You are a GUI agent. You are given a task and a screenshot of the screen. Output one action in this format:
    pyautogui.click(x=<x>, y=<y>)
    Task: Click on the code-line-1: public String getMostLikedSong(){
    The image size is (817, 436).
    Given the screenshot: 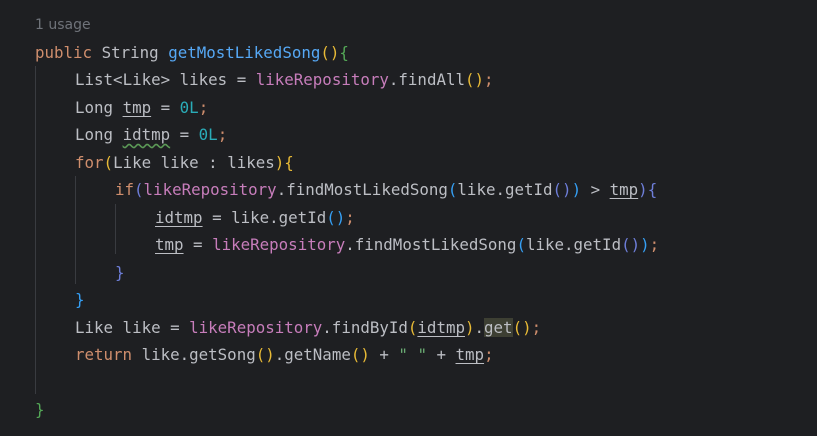 What is the action you would take?
    pyautogui.click(x=192, y=53)
    